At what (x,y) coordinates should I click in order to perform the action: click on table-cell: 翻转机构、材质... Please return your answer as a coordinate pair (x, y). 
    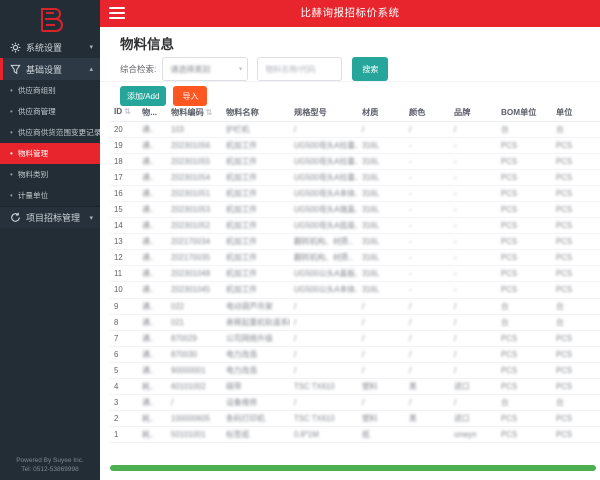
    Looking at the image, I should click on (324, 258).